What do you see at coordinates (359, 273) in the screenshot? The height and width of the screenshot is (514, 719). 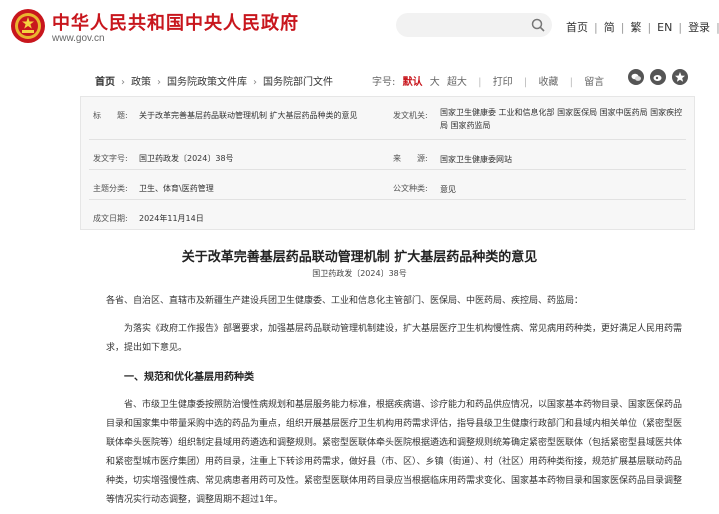 I see `article-doc-number: 国卫药政发〔2024〕38号` at bounding box center [359, 273].